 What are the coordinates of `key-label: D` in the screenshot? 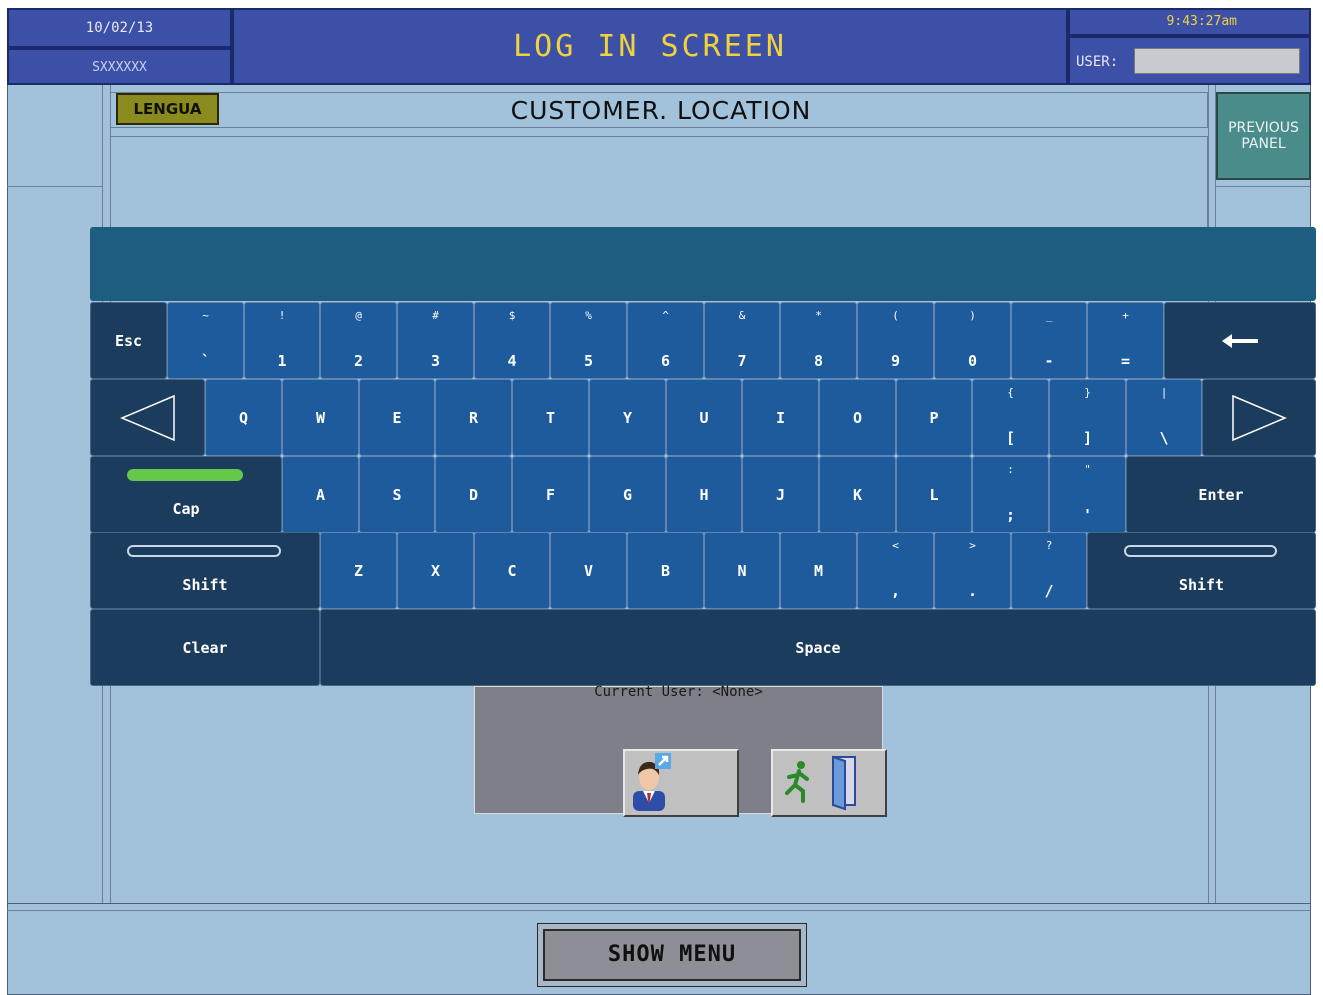 It's located at (473, 494).